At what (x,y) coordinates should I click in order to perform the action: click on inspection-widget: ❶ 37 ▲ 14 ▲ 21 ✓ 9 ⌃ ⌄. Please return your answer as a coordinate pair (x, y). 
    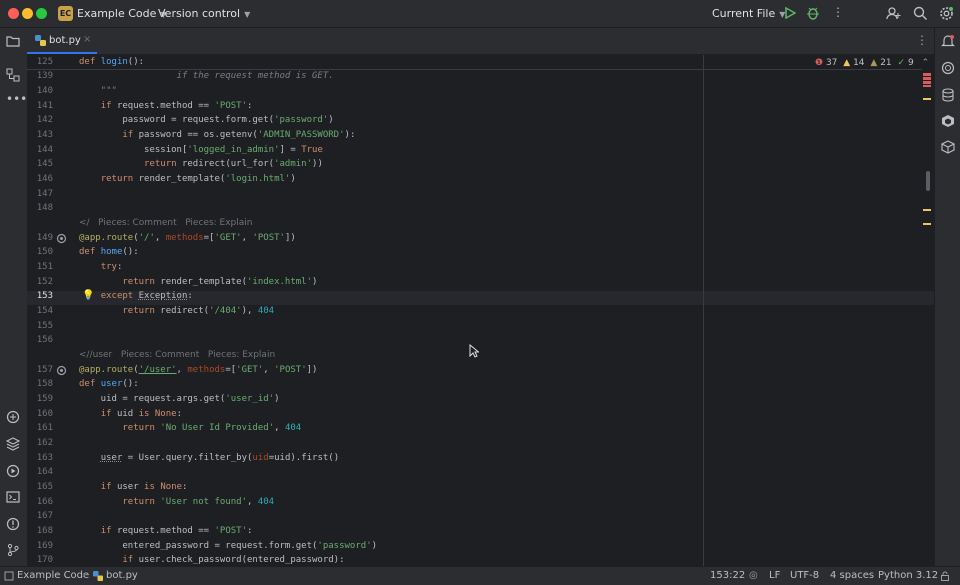
    Looking at the image, I should click on (874, 63).